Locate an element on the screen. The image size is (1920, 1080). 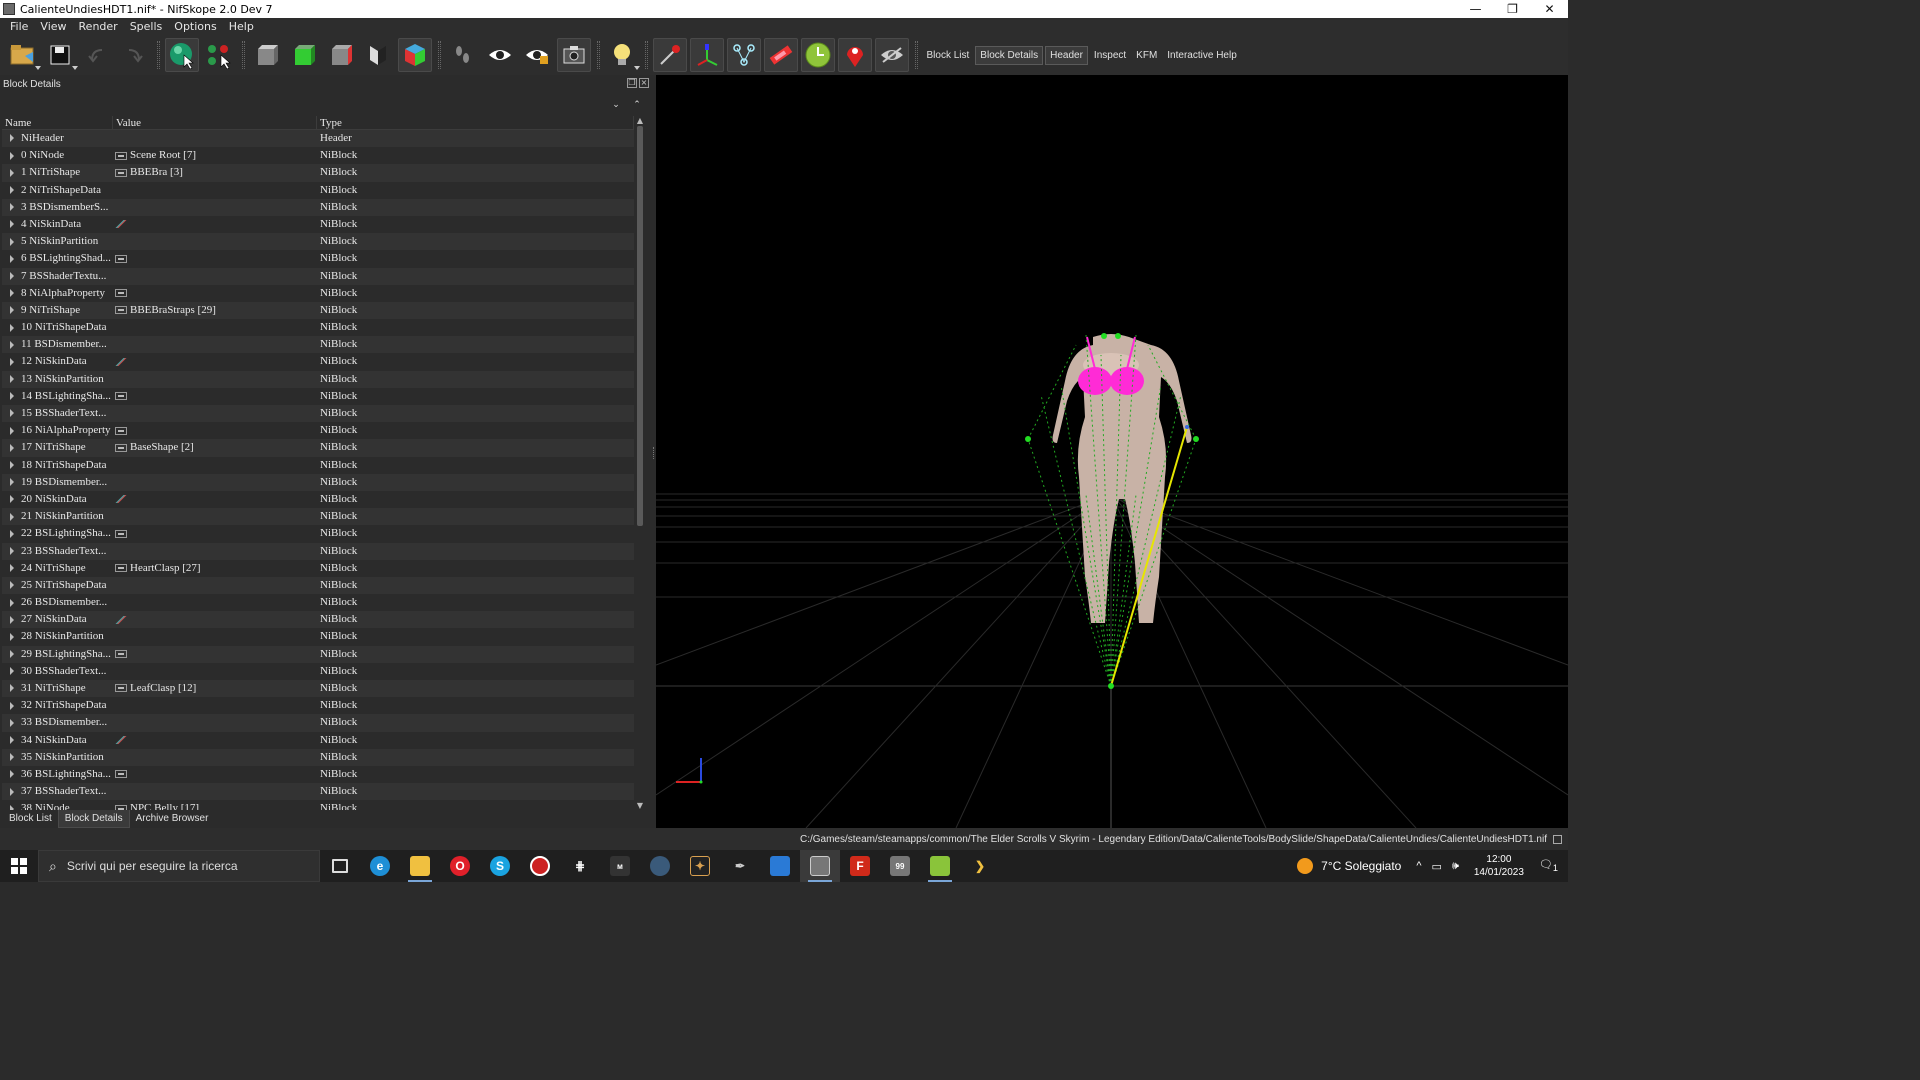
table-row: 5 NiSkinPartition NiBlock is located at coordinates (318, 242).